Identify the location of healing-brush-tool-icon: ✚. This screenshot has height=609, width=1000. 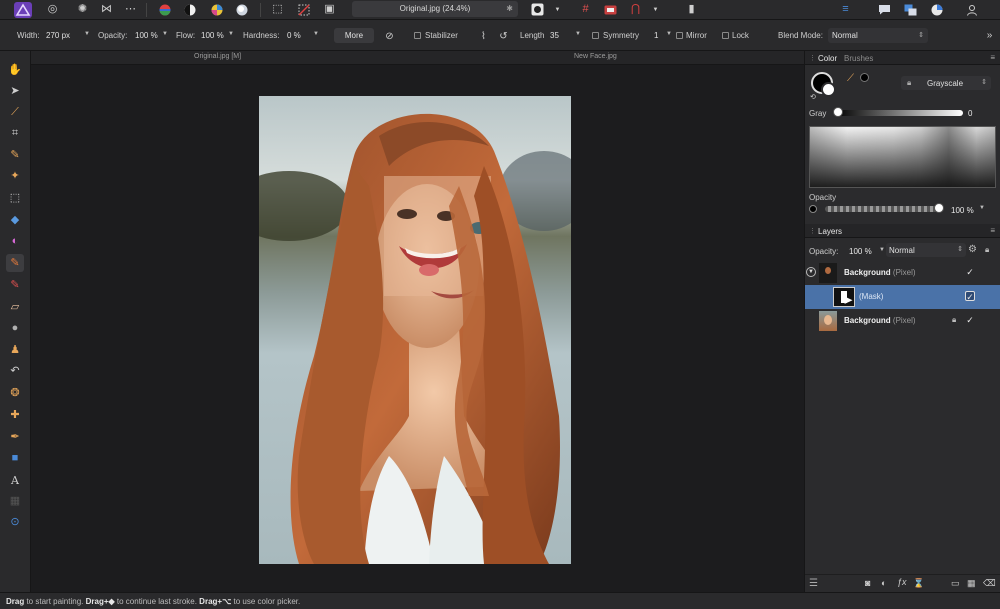
(15, 415).